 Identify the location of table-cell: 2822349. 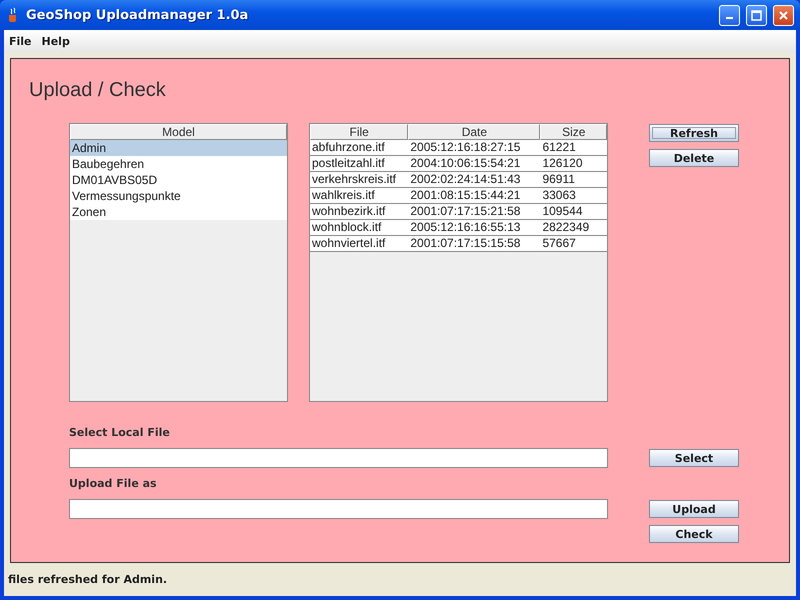
(574, 228).